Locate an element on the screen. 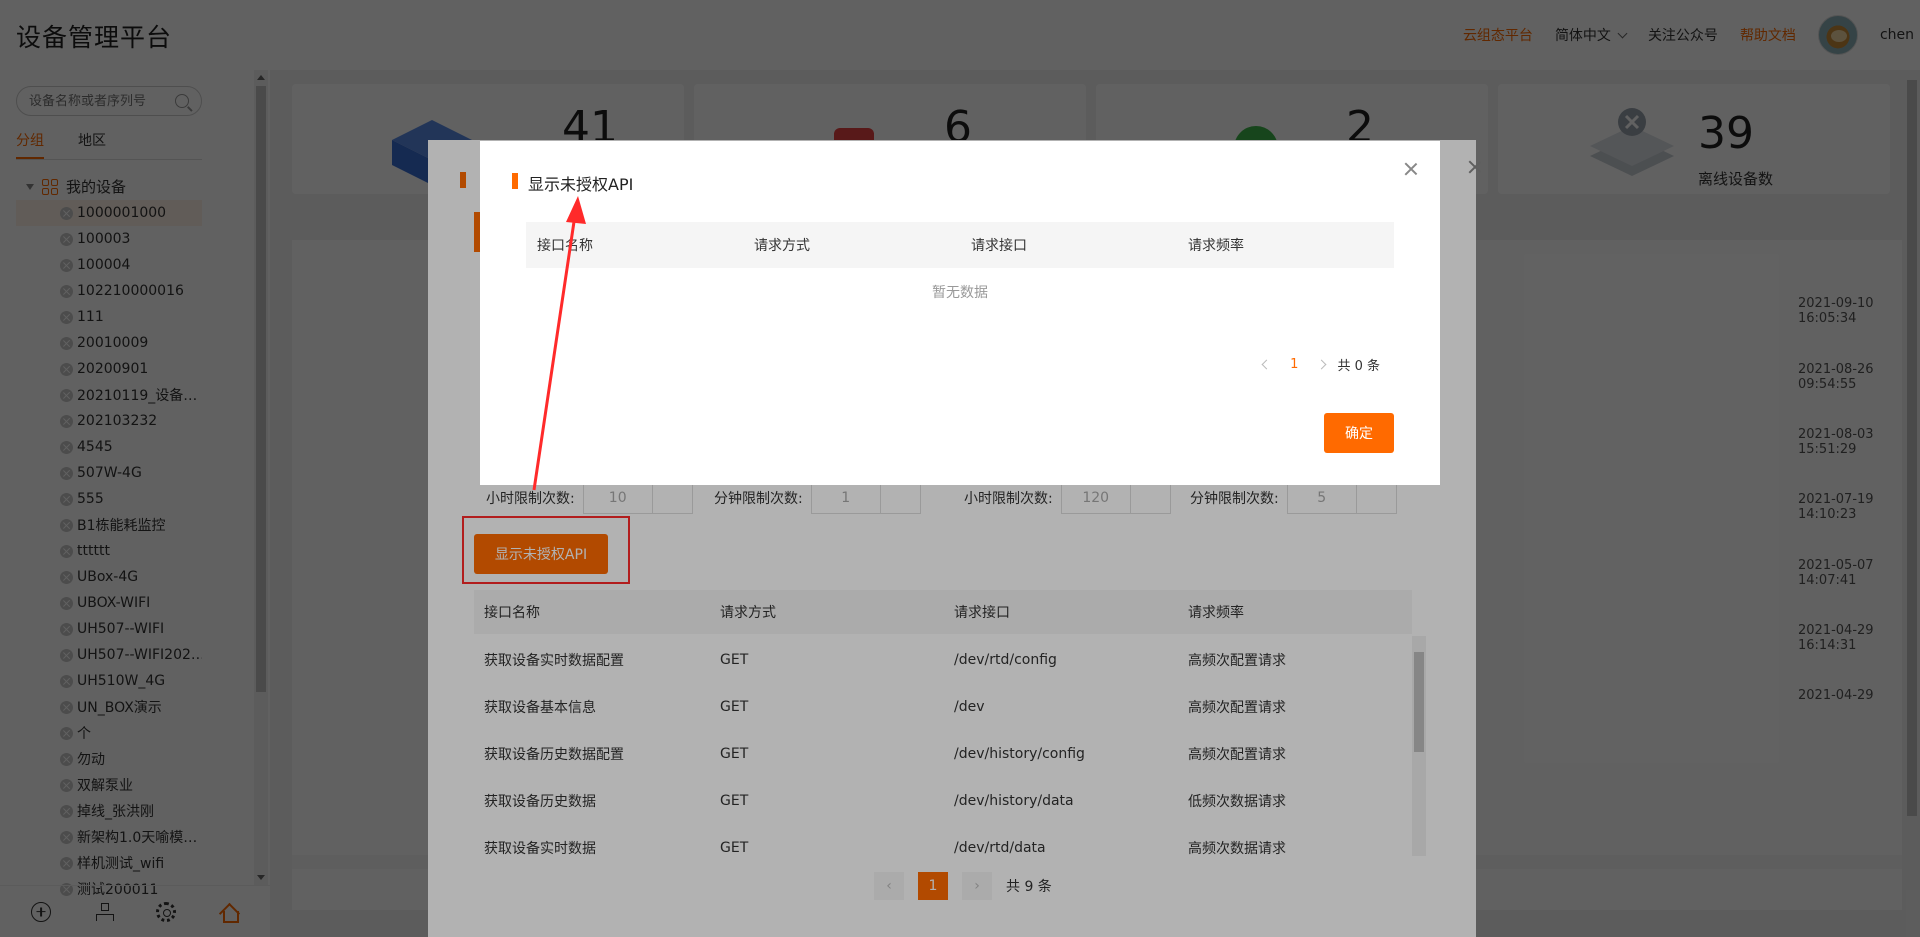  unauthorized-table-header: 接口名称 请求方式 请求接口 请求频率 is located at coordinates (960, 245).